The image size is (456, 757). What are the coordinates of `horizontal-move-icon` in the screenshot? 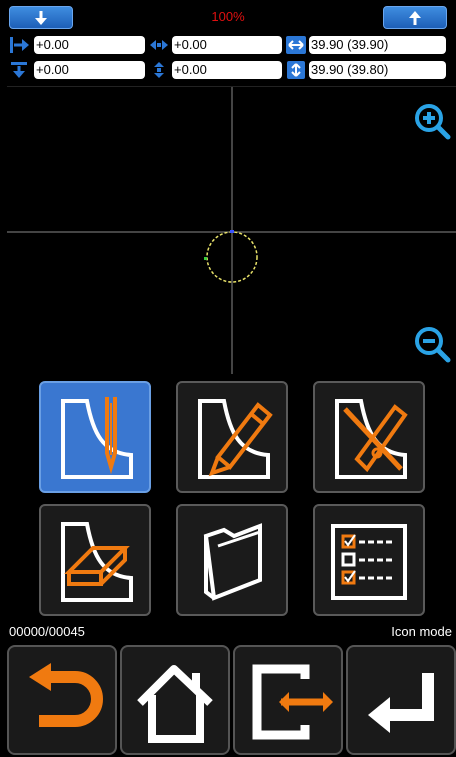 It's located at (159, 45).